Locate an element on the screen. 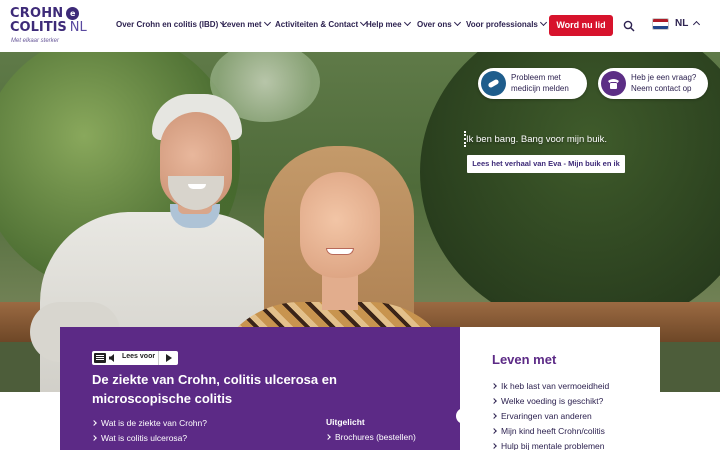 Image resolution: width=720 pixels, height=450 pixels. uitgelicht-heading: Uitgelicht is located at coordinates (345, 422).